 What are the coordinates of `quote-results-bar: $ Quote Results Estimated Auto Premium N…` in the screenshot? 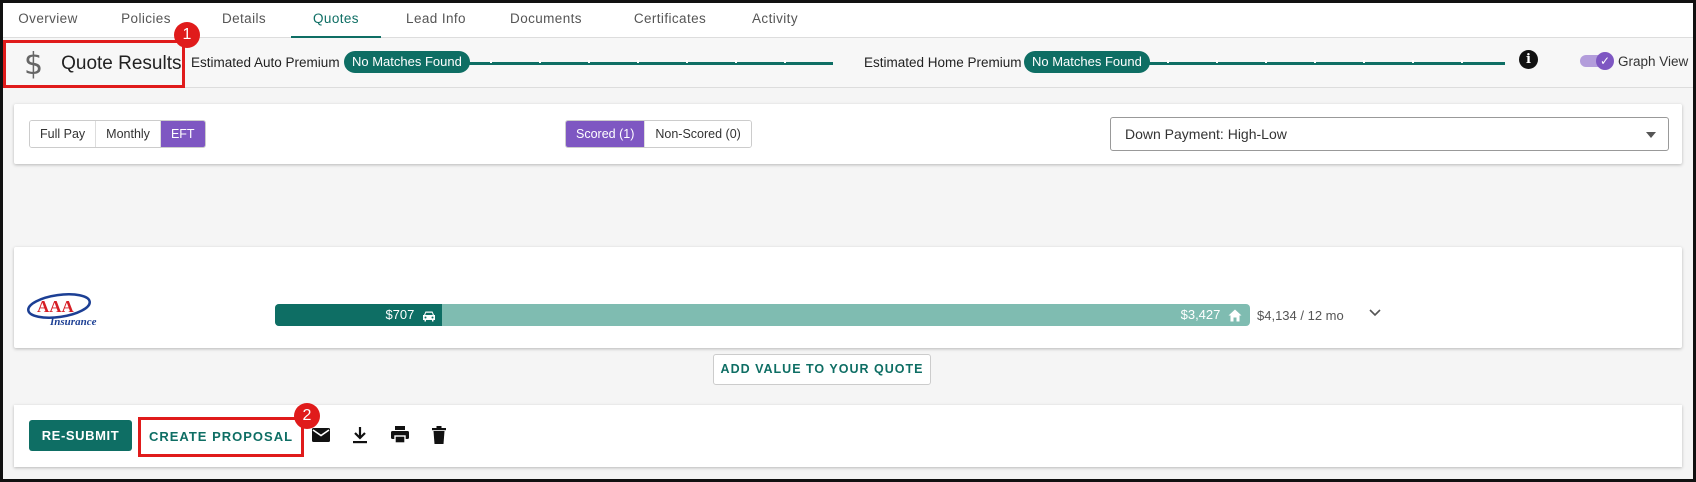 It's located at (848, 63).